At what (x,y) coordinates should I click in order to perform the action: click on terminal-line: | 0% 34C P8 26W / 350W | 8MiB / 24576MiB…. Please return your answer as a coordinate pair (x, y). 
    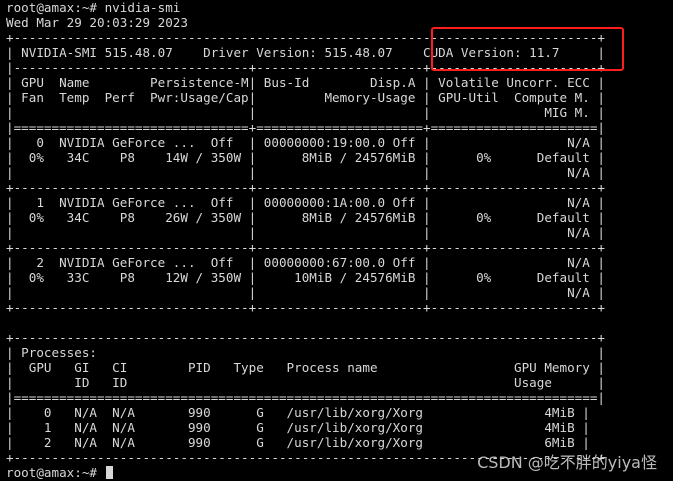
    Looking at the image, I should click on (305, 217).